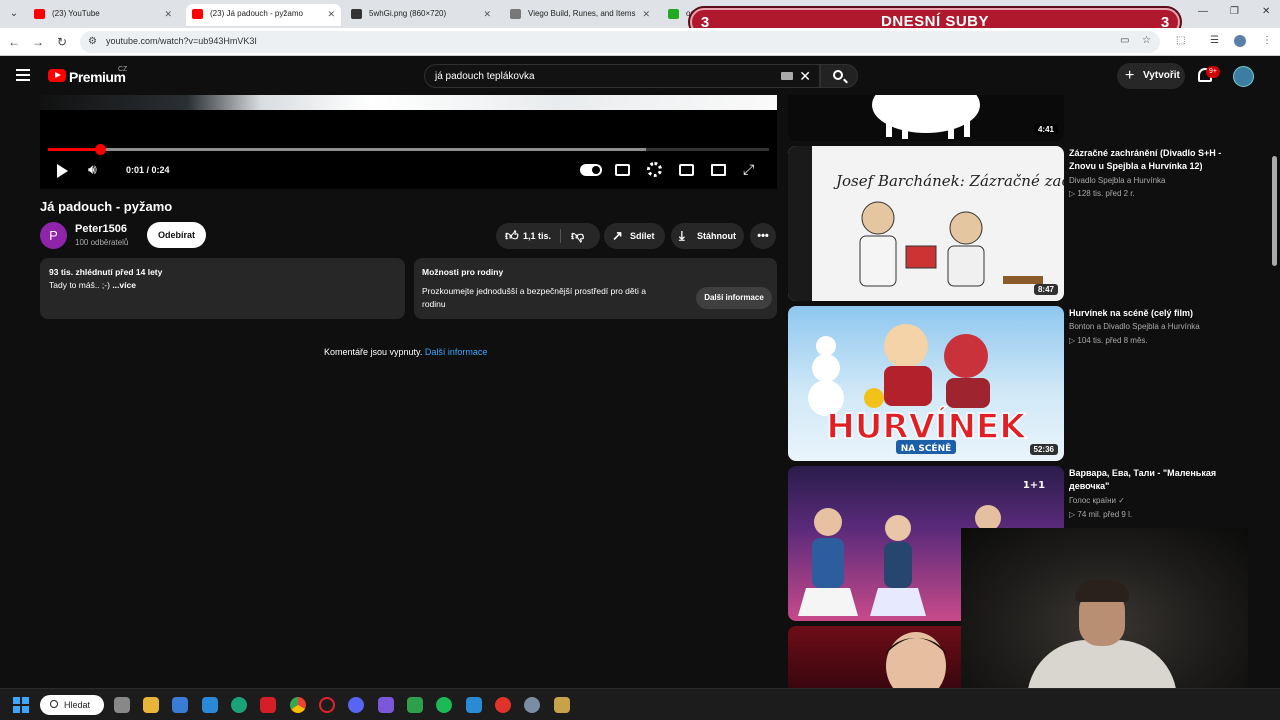  Describe the element at coordinates (103, 15) in the screenshot. I see `tab-youtube: (23) YouTube ✕` at that location.